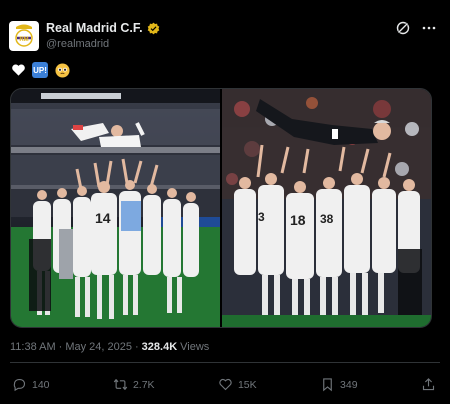  I want to click on action-bar: 140 2.7K 15K 349, so click(224, 384).